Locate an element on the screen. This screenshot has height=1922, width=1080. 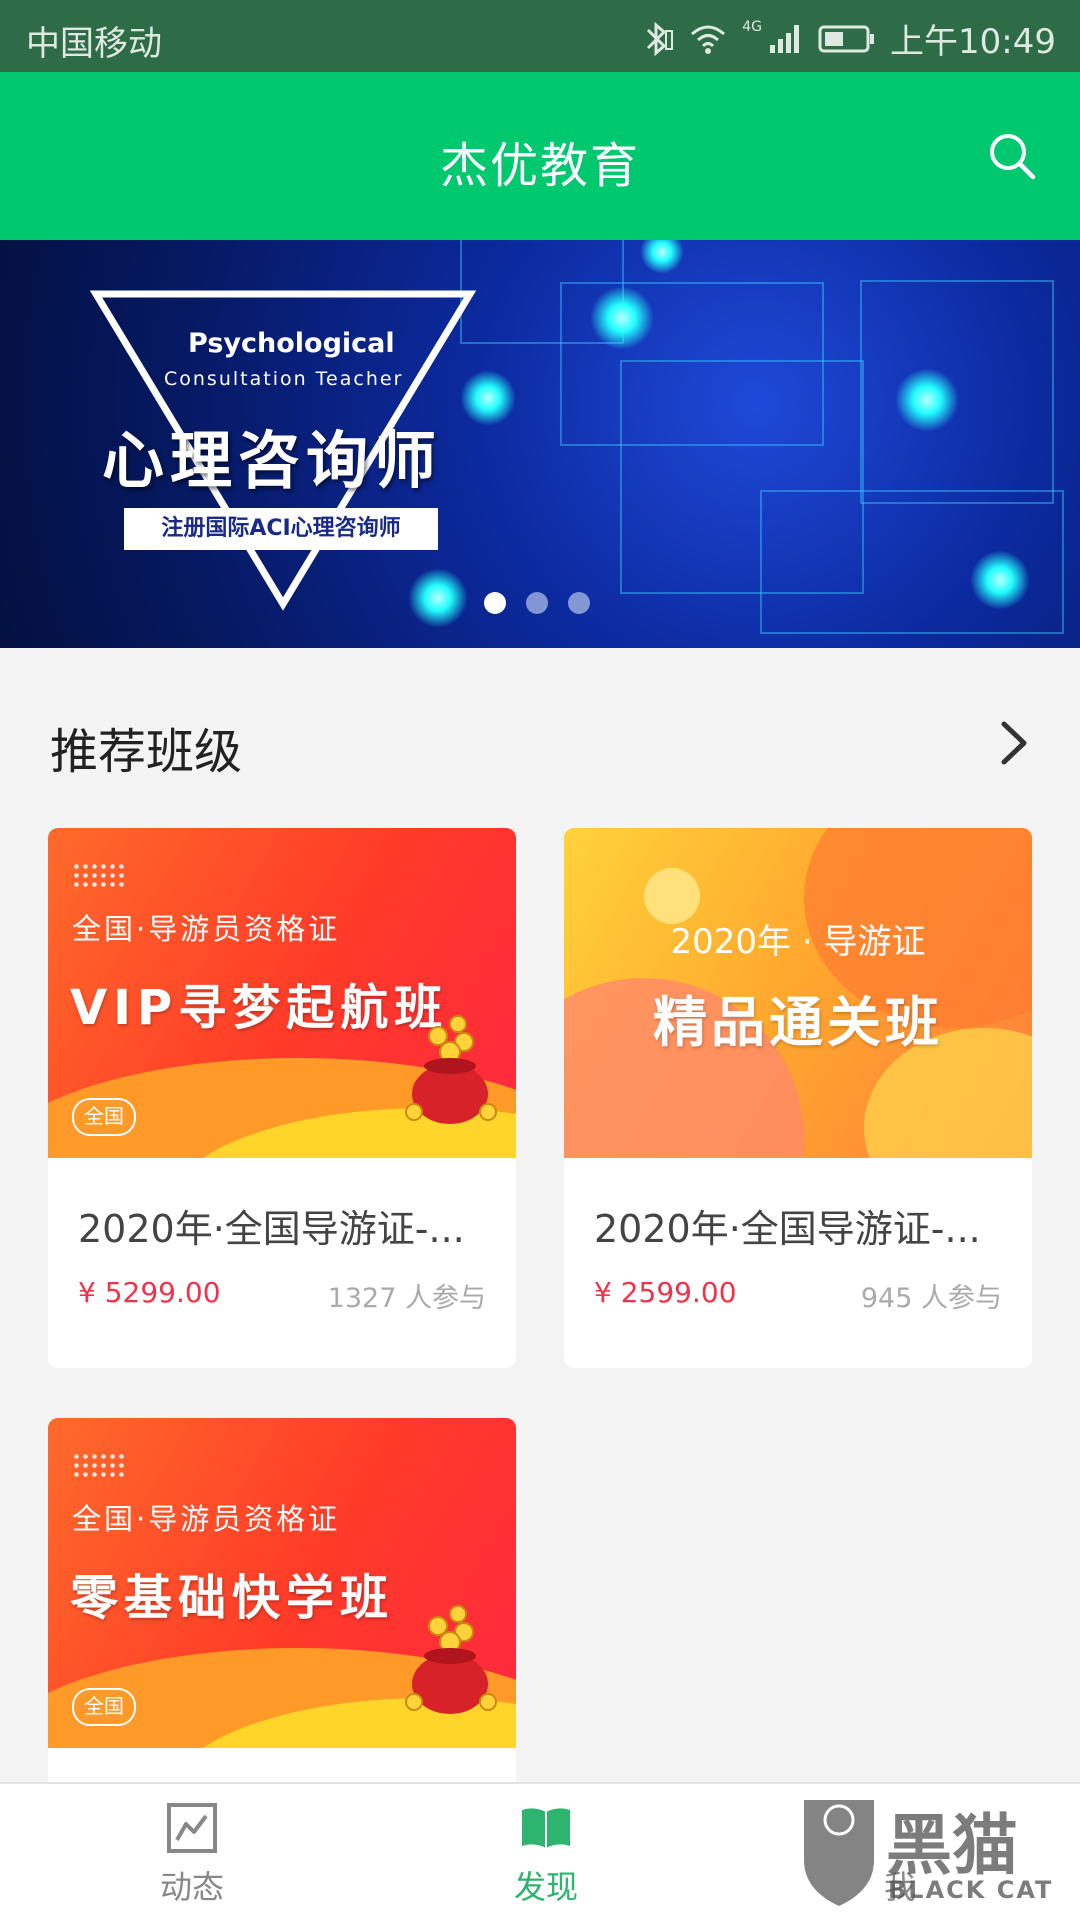
nav-label-discover: 发现 is located at coordinates (545, 1887).